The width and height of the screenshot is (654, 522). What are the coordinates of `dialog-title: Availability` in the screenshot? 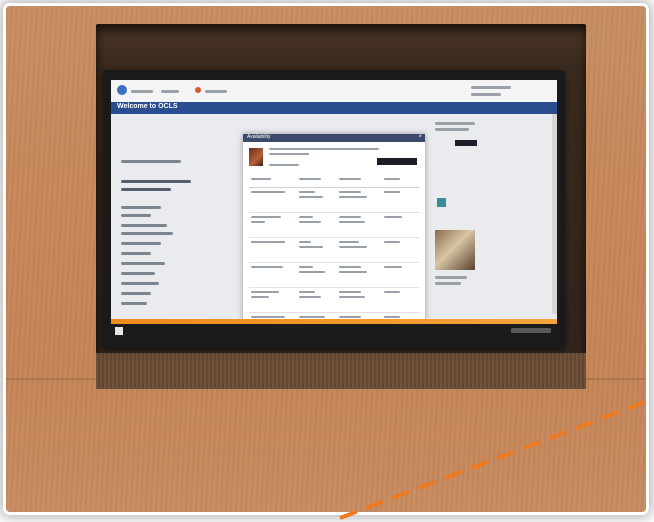 It's located at (259, 137).